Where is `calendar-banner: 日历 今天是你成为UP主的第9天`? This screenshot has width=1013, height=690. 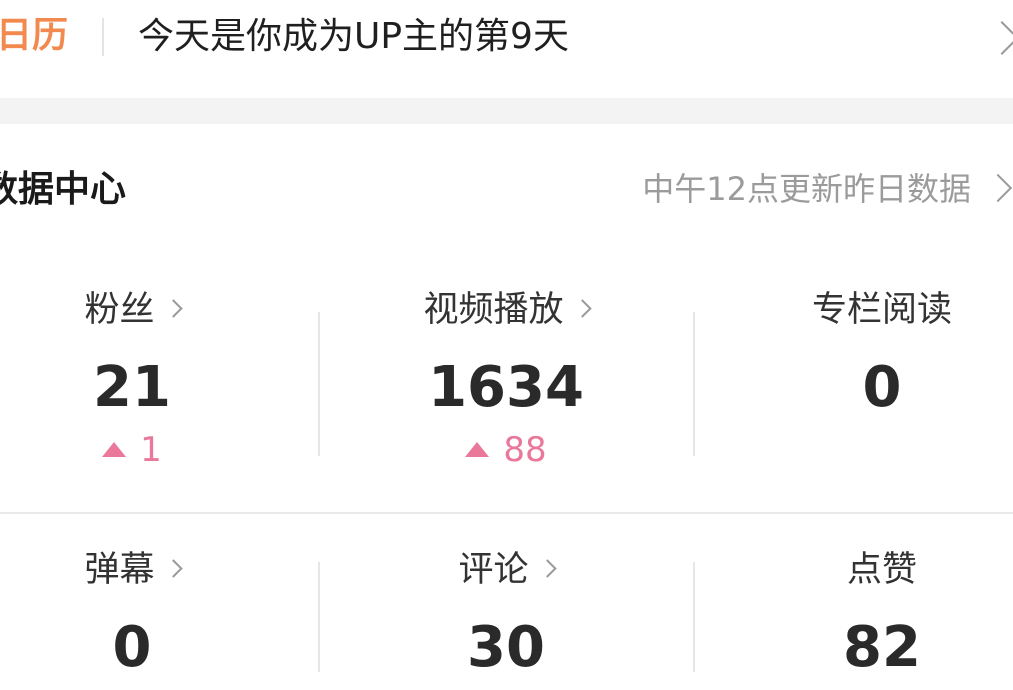
calendar-banner: 日历 今天是你成为UP主的第9天 is located at coordinates (506, 49).